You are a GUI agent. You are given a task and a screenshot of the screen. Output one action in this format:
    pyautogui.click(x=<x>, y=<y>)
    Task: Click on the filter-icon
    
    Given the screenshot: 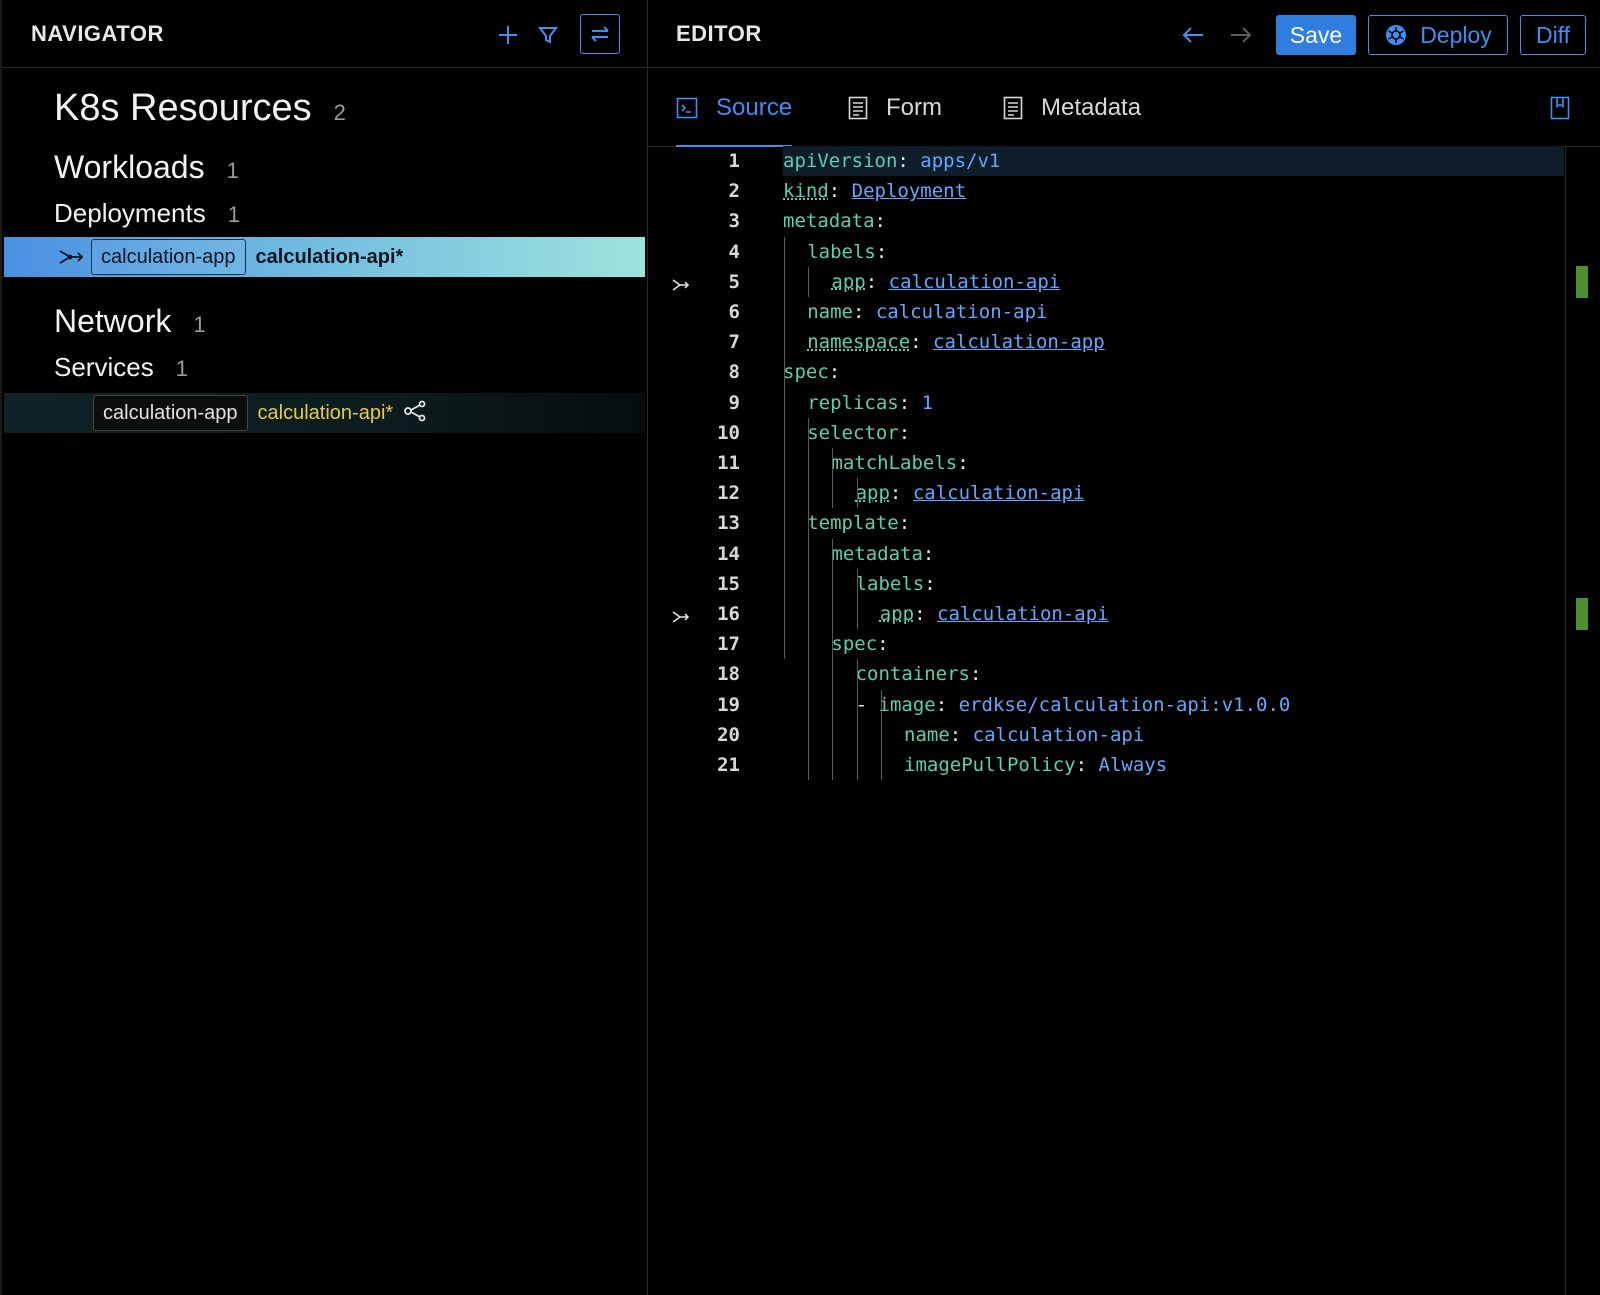 What is the action you would take?
    pyautogui.click(x=548, y=35)
    